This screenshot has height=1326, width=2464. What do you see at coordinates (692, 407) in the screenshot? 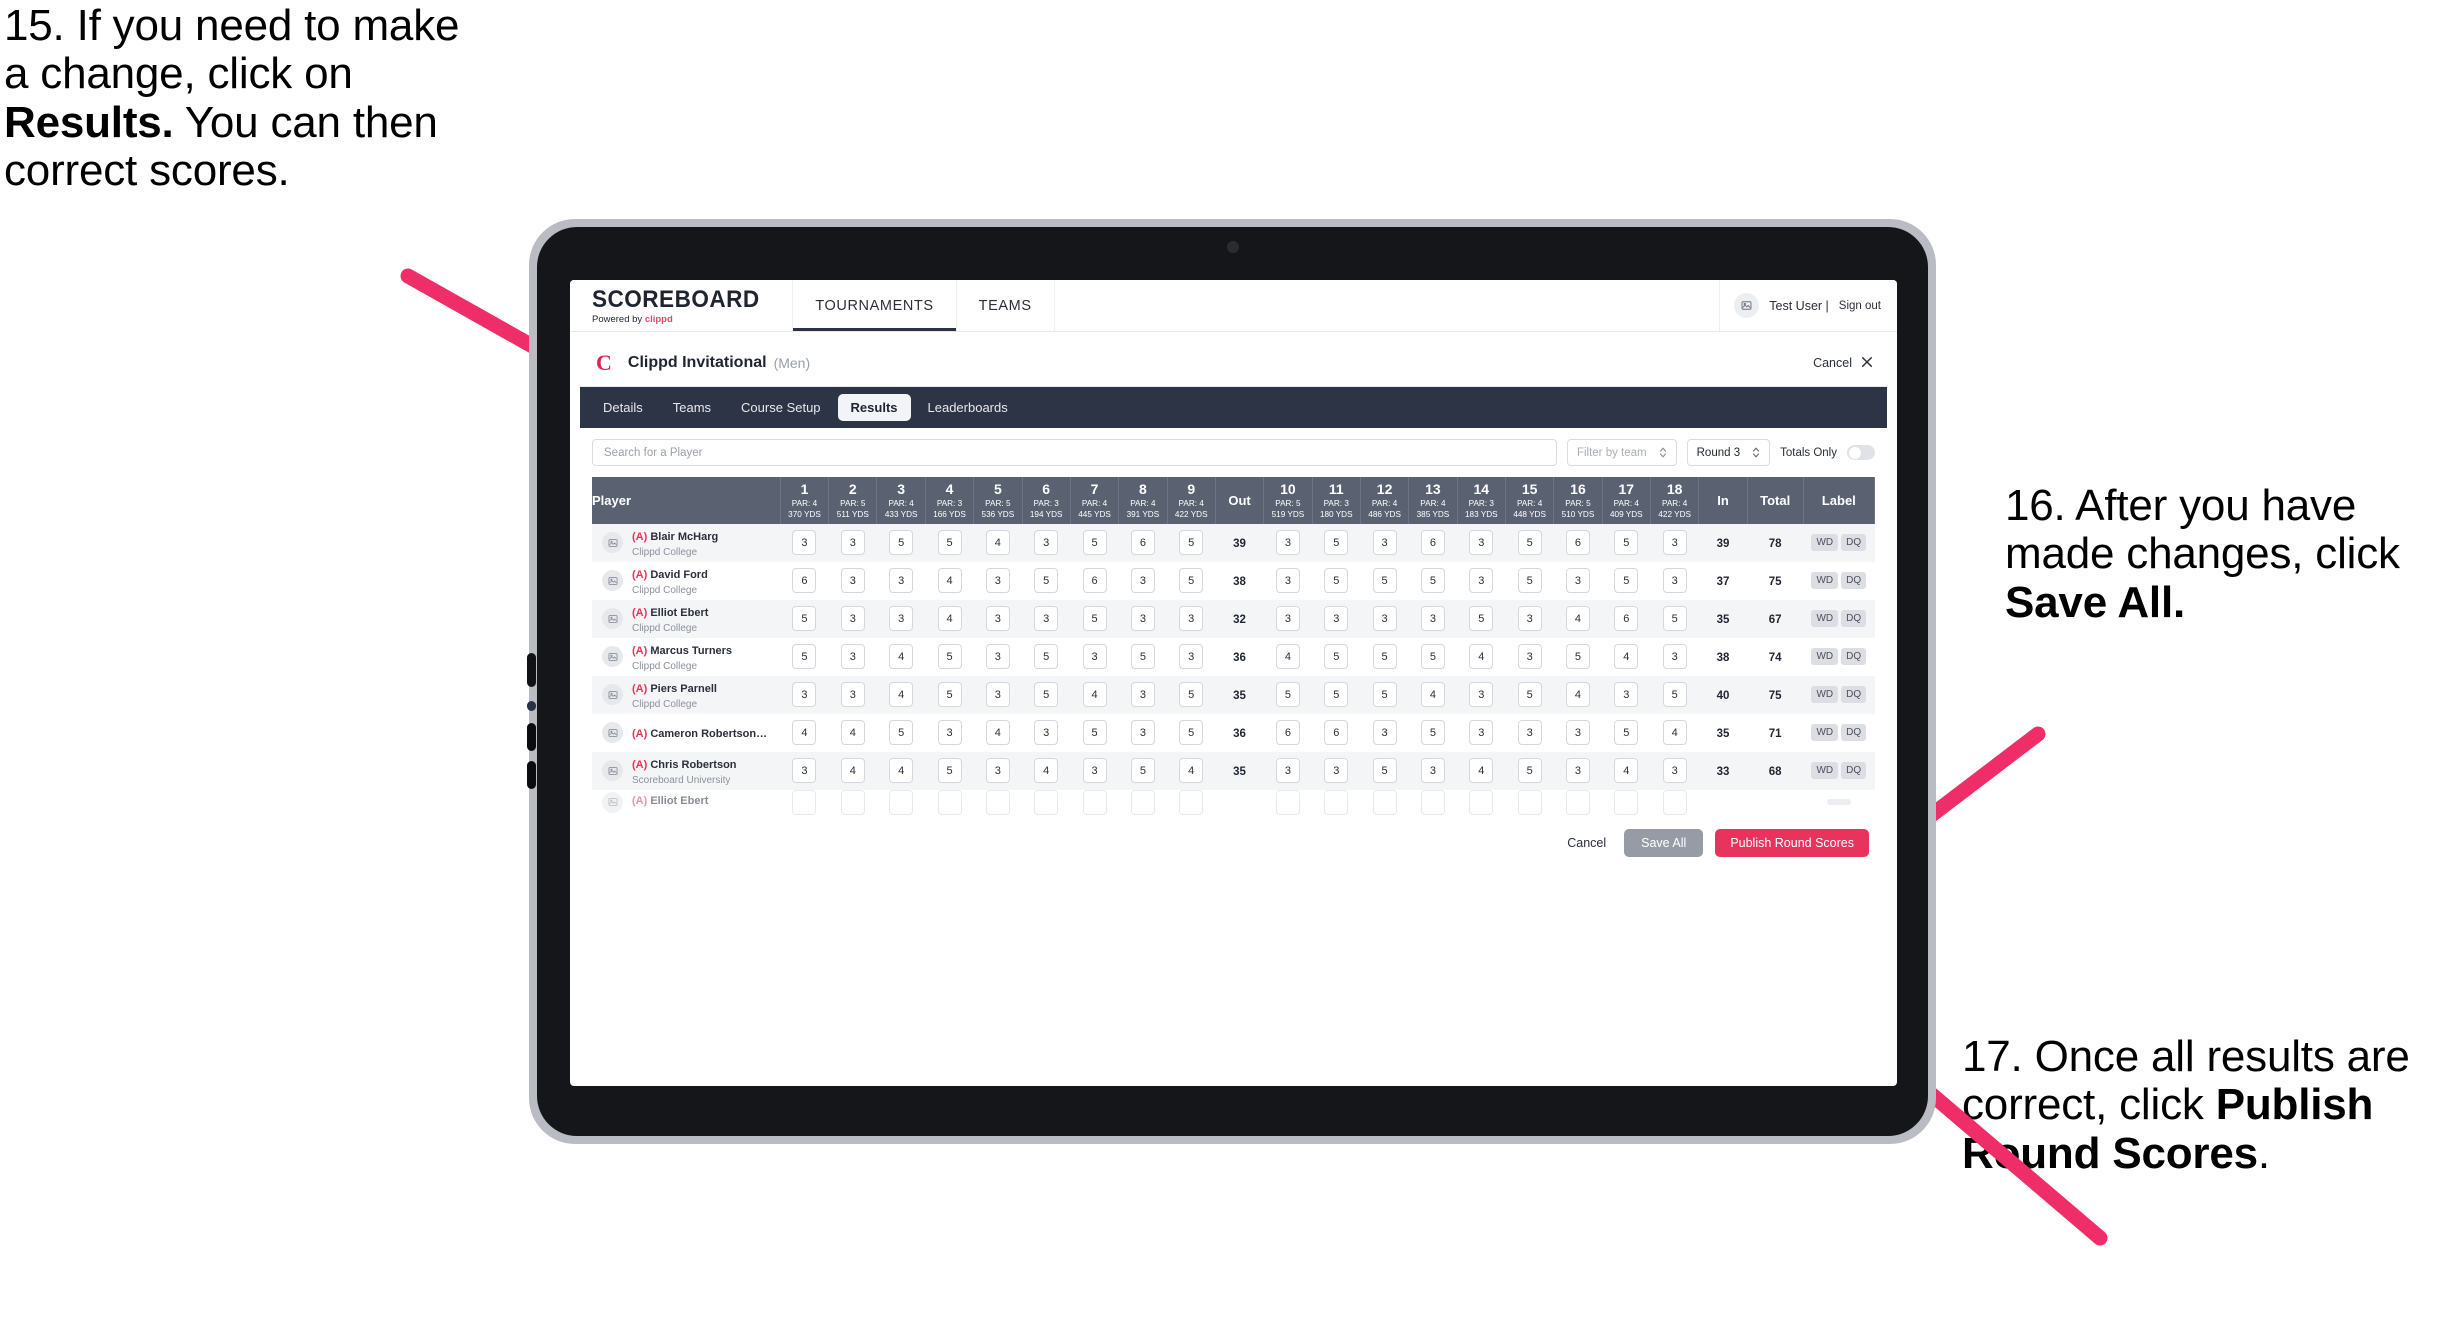
I see `tab-teams: Teams` at bounding box center [692, 407].